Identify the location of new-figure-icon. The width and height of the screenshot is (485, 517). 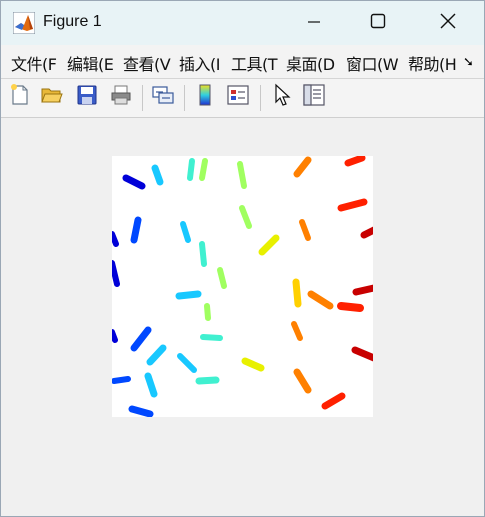
(20, 97).